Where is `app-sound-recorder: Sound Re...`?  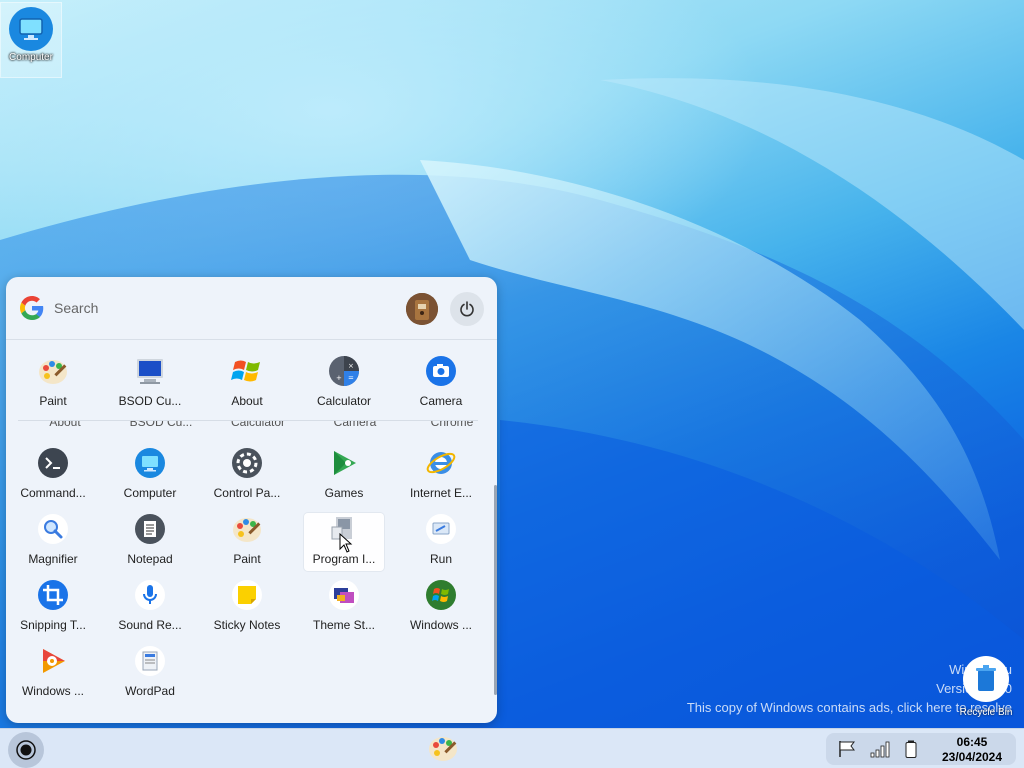
app-sound-recorder: Sound Re... is located at coordinates (150, 608).